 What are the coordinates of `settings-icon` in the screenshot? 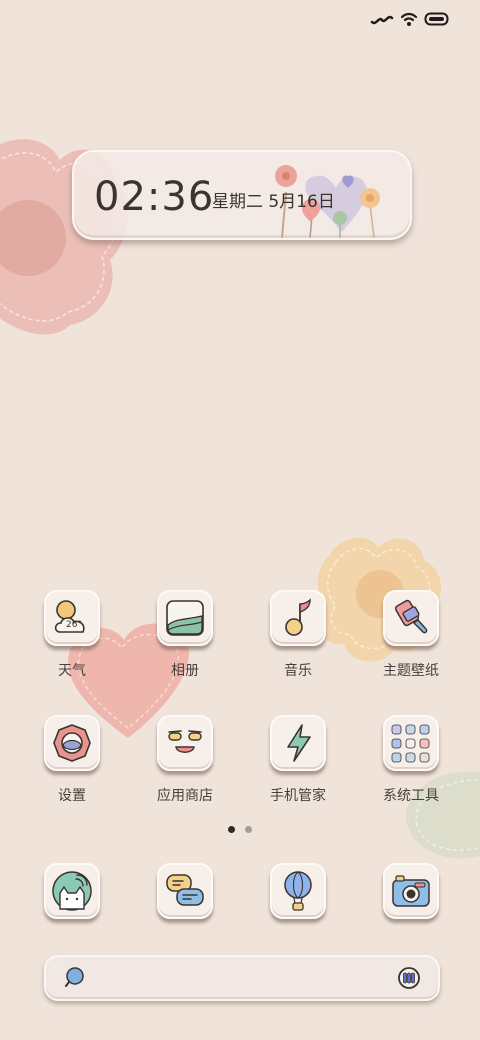 It's located at (72, 743).